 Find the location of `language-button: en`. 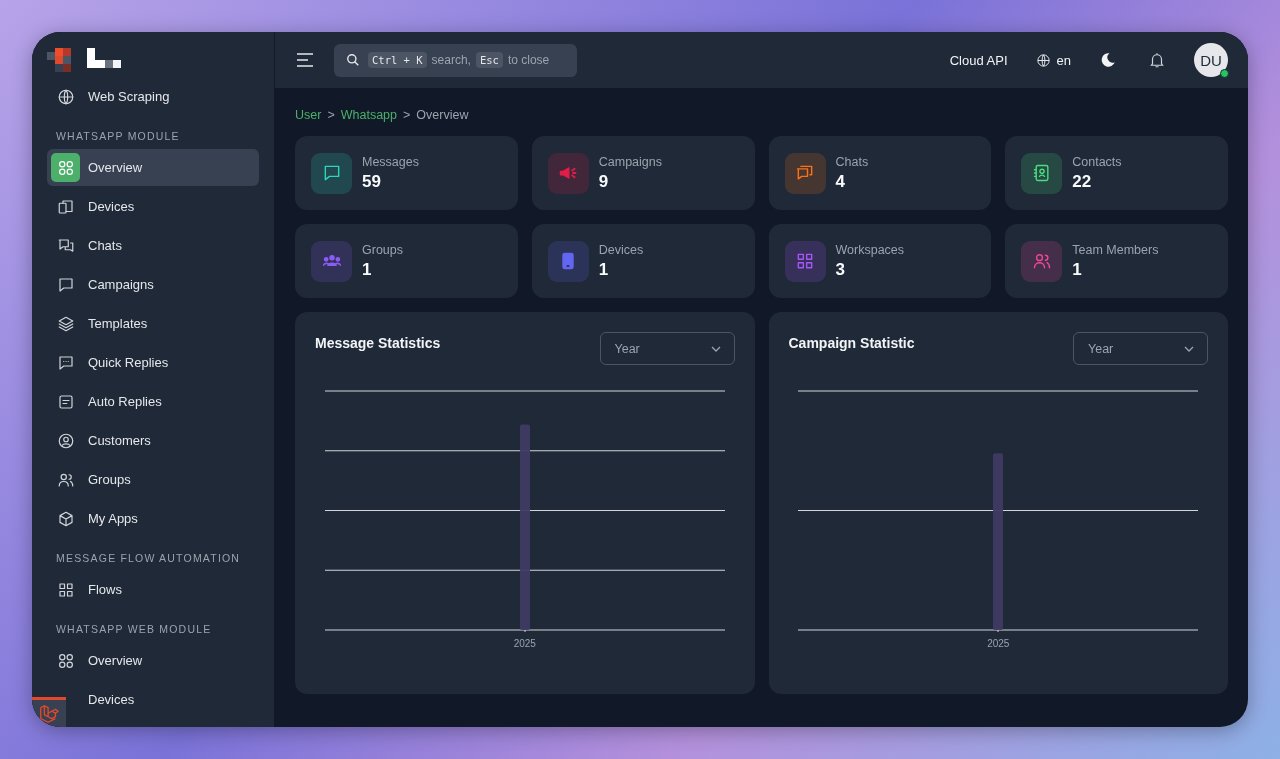

language-button: en is located at coordinates (1053, 60).